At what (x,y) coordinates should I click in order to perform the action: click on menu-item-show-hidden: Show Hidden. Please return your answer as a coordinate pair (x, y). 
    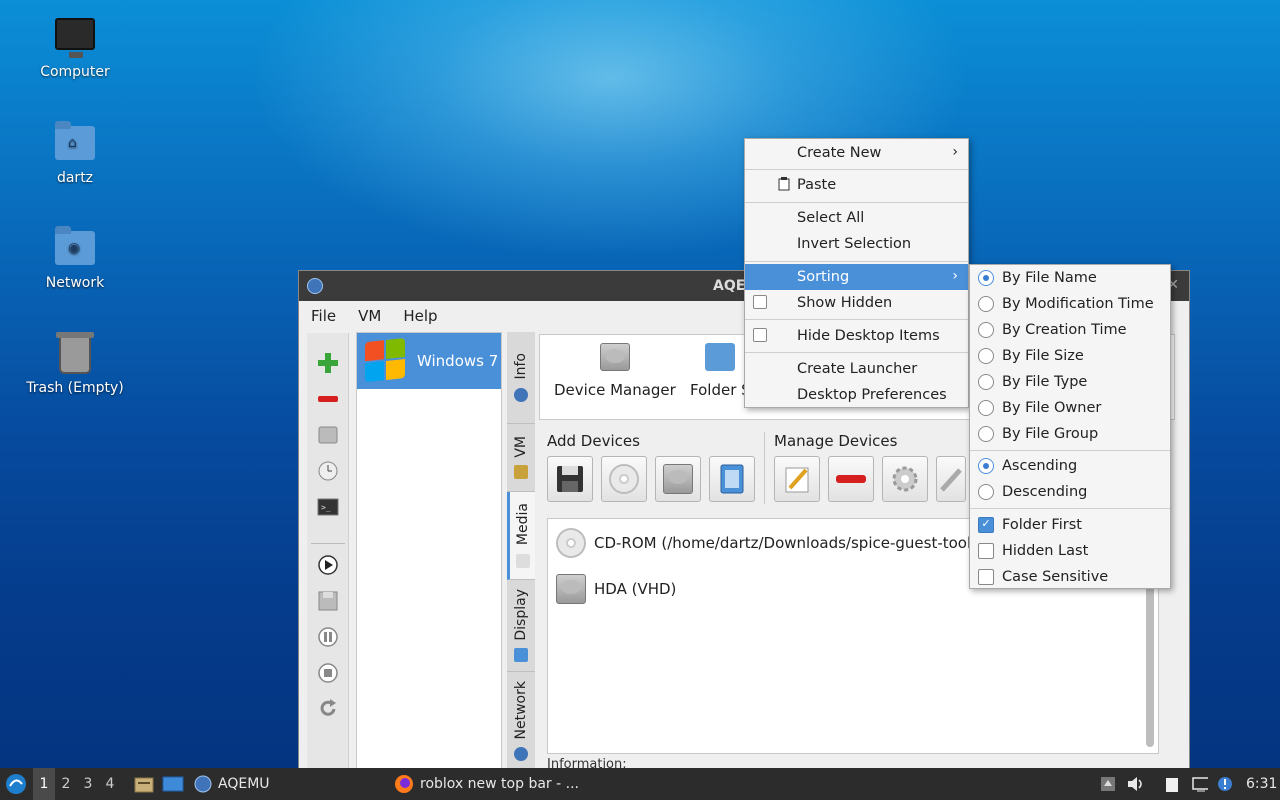
    Looking at the image, I should click on (856, 303).